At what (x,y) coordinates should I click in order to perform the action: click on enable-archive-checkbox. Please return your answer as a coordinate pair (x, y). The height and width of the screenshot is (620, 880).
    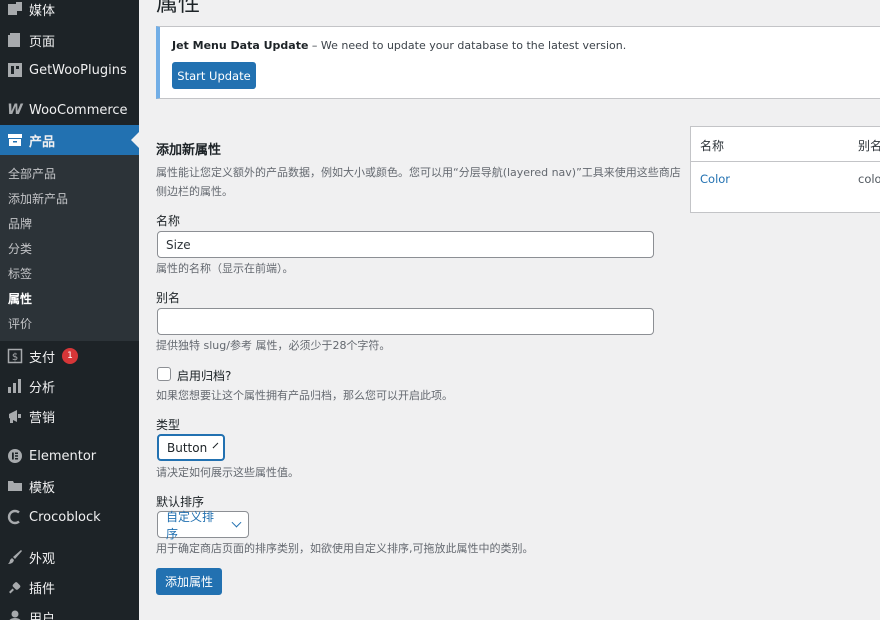
    Looking at the image, I should click on (164, 374).